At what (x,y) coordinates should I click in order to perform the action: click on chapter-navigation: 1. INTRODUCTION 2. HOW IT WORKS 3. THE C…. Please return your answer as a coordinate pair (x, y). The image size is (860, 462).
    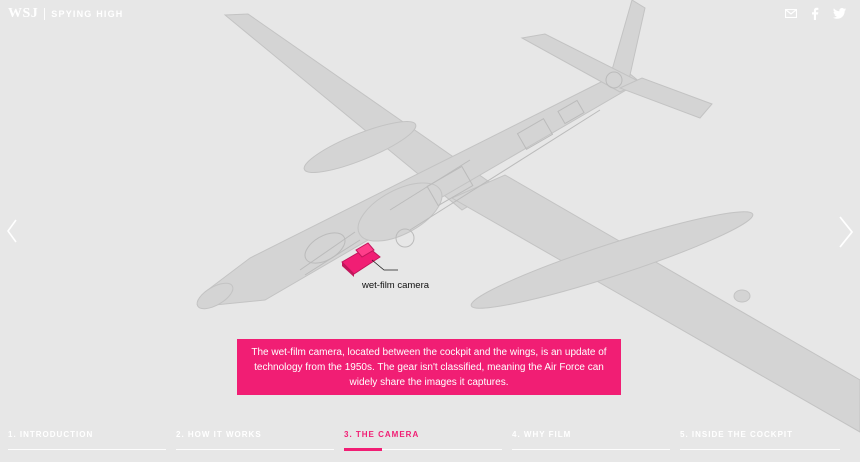
    Looking at the image, I should click on (430, 439).